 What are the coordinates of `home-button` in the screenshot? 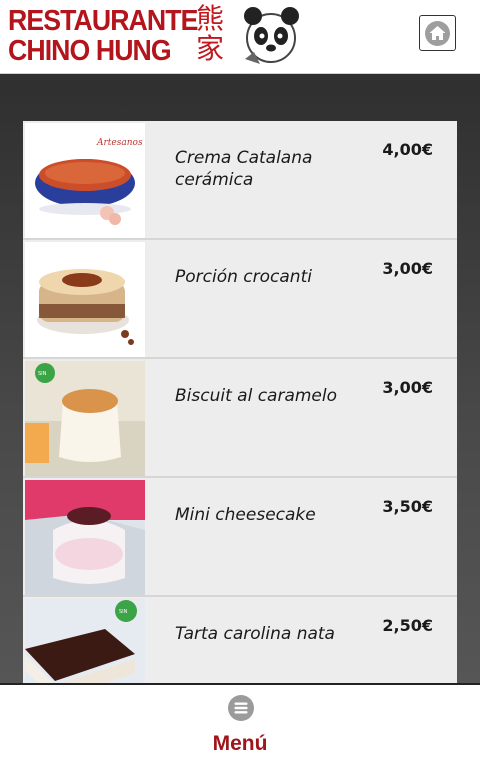 It's located at (437, 33).